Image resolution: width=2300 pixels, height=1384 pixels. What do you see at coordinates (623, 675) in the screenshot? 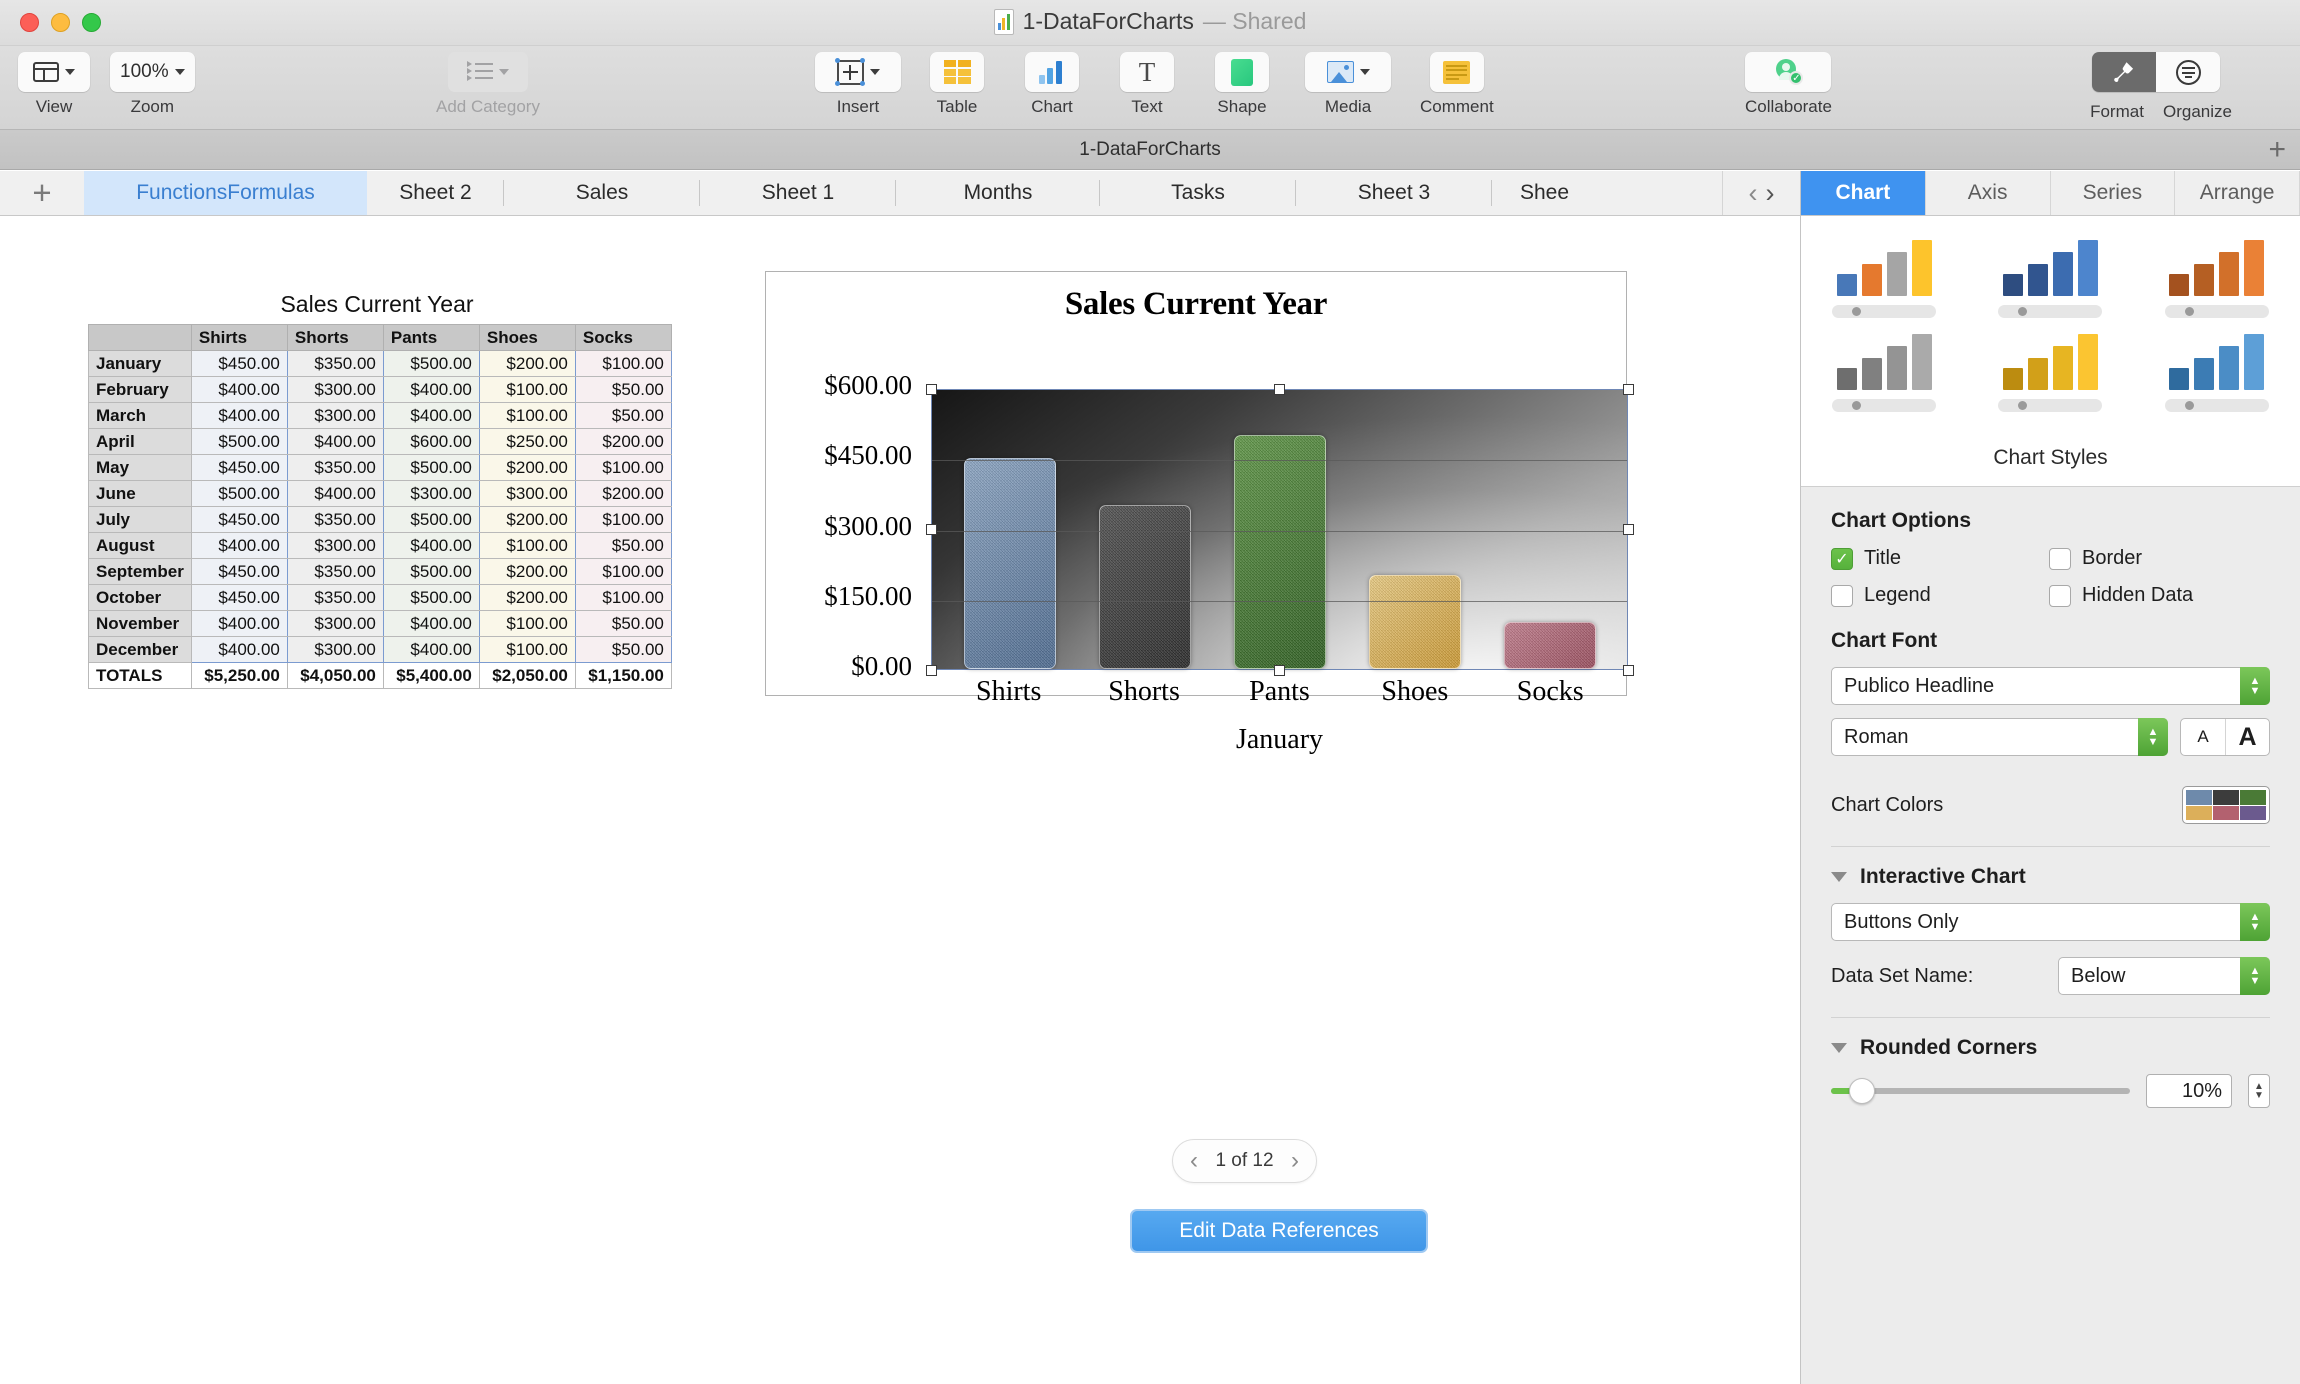
I see `totals-cell: $1,150.00` at bounding box center [623, 675].